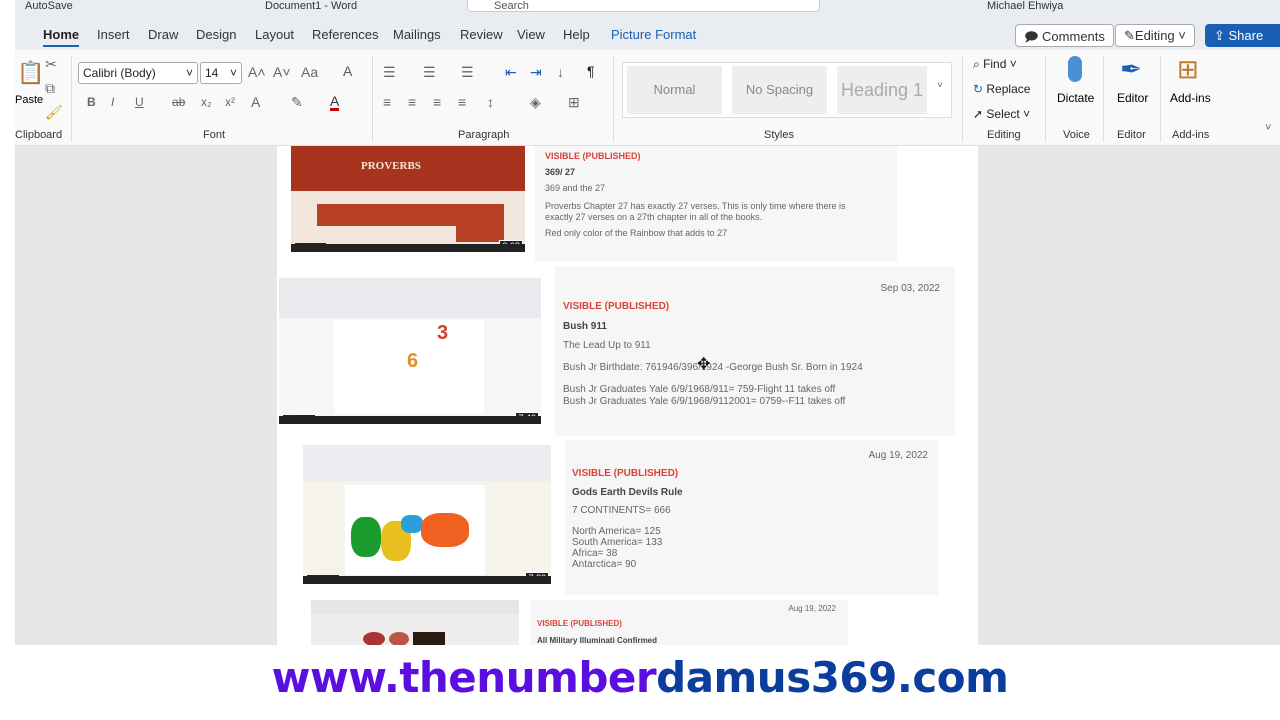  I want to click on find-label: Find, so click(995, 64).